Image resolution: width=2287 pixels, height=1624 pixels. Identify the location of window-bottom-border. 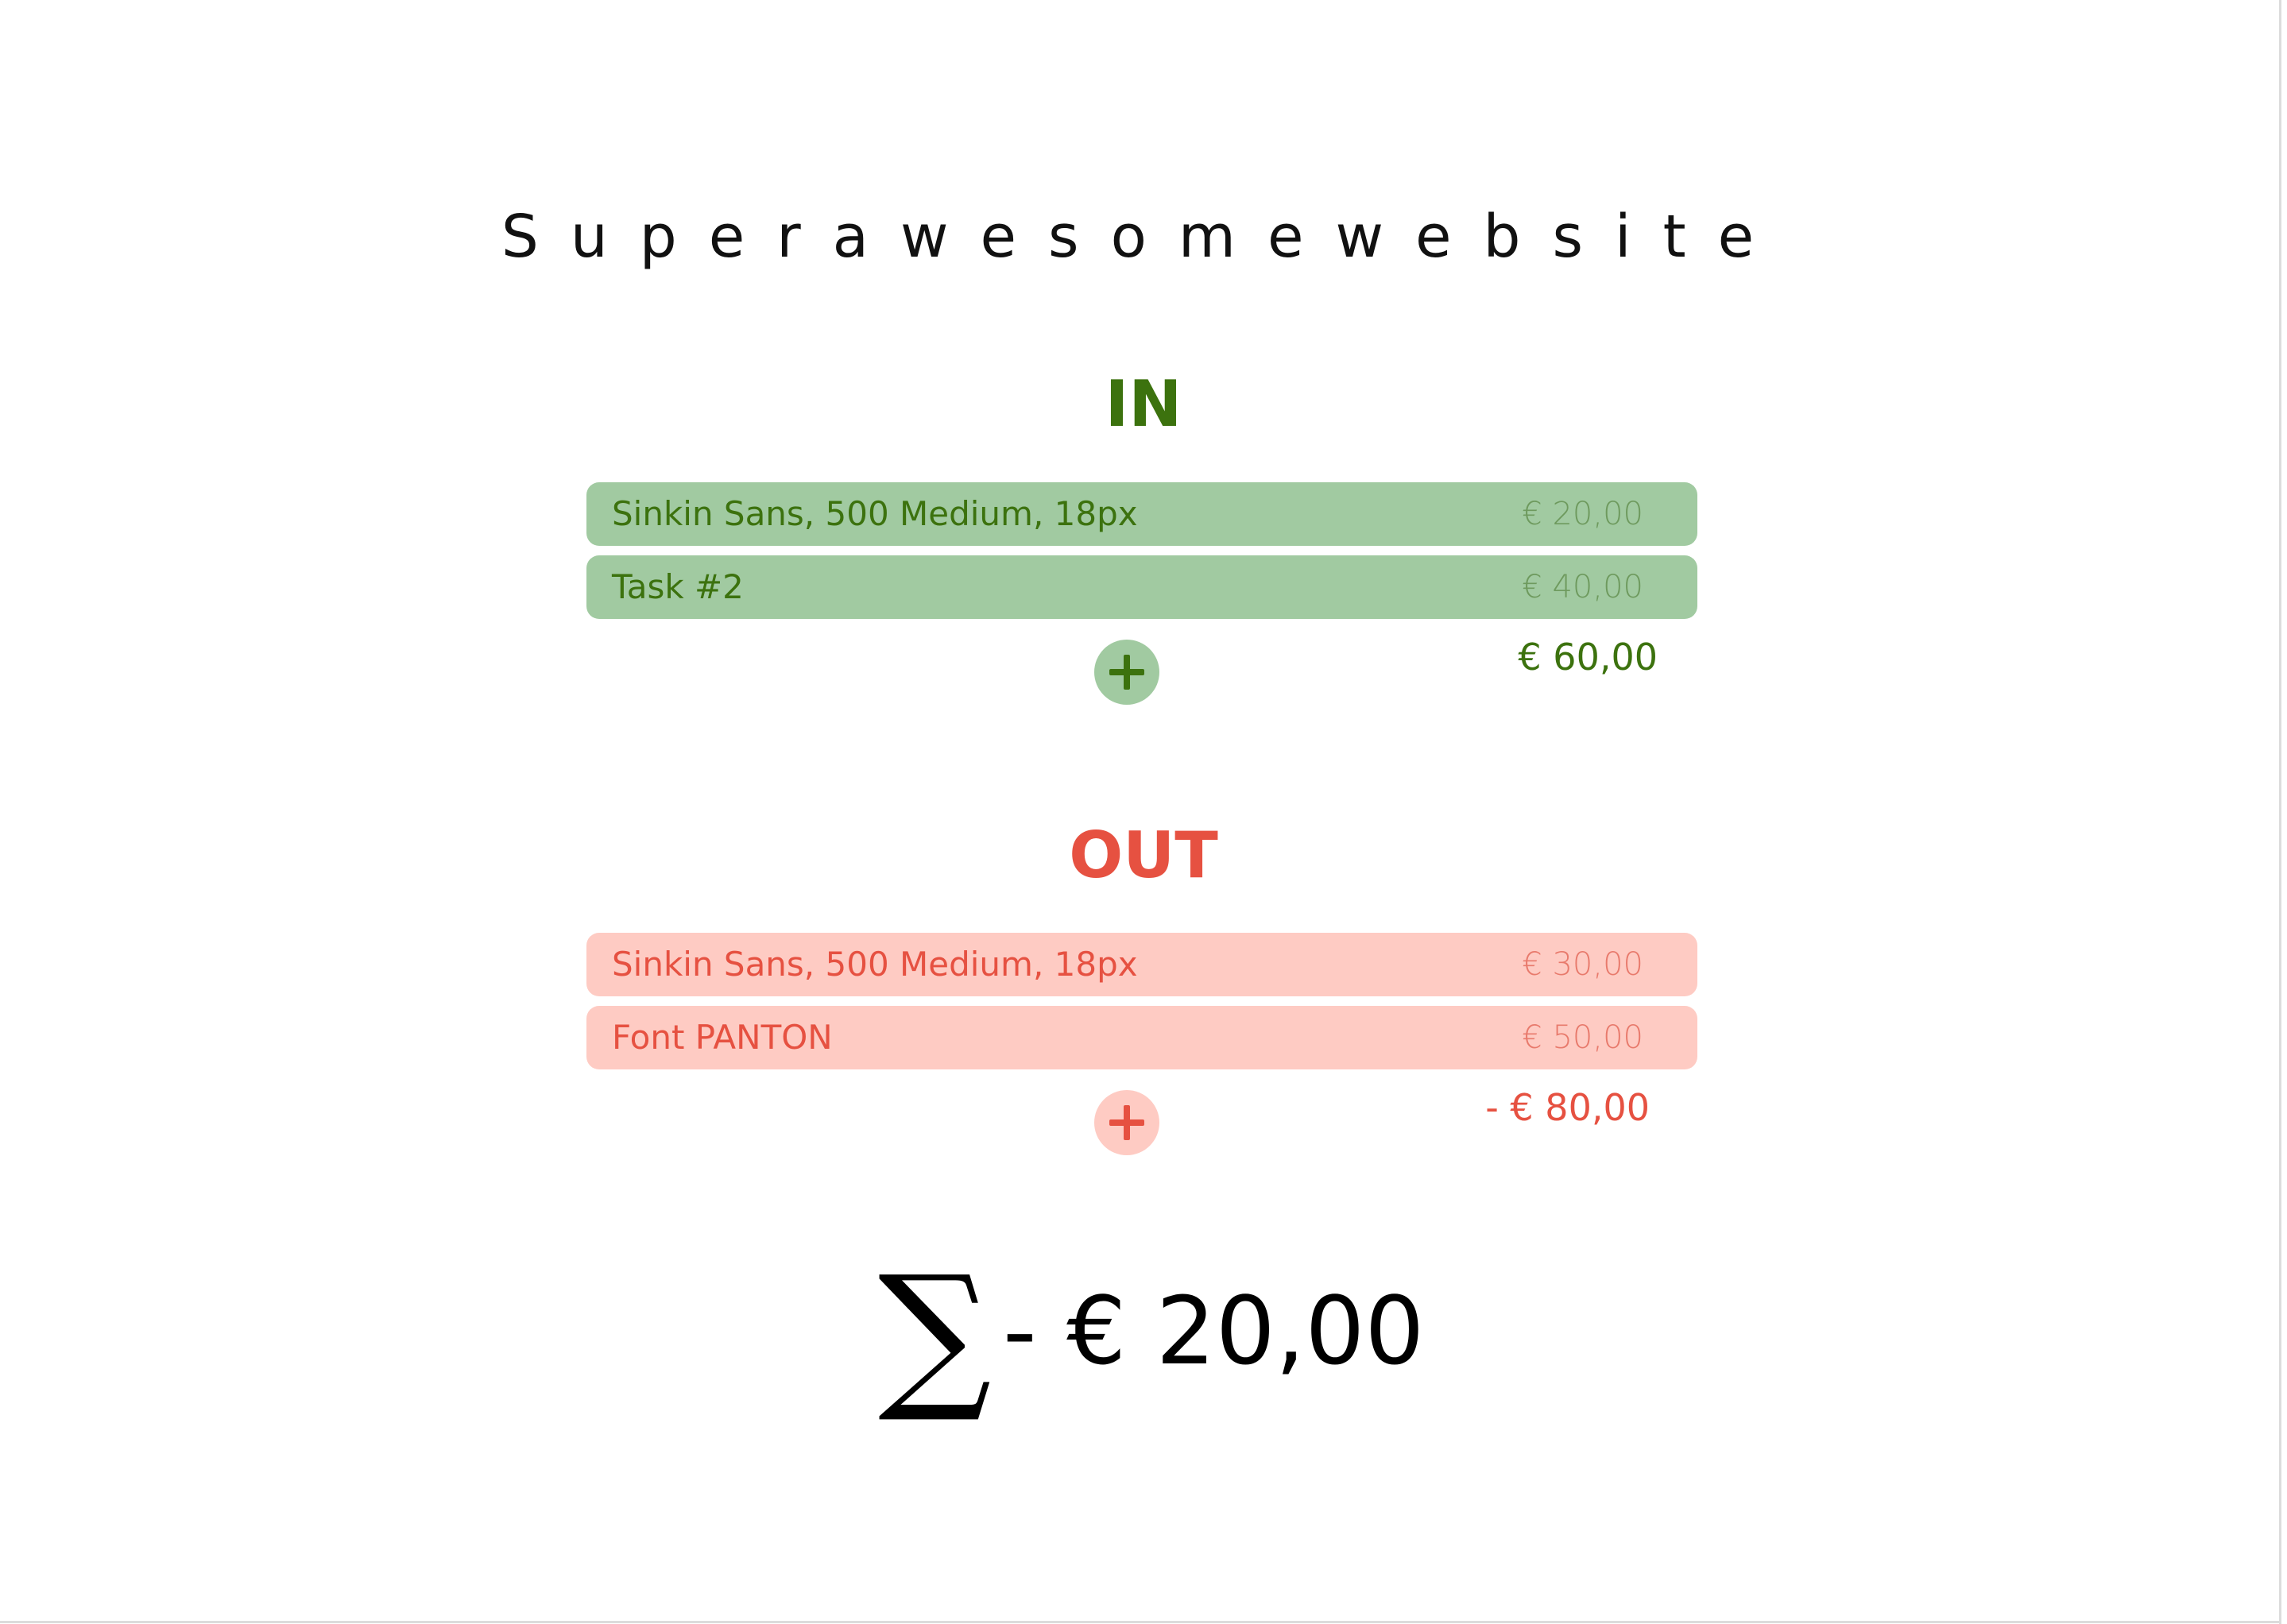
(1140, 1622).